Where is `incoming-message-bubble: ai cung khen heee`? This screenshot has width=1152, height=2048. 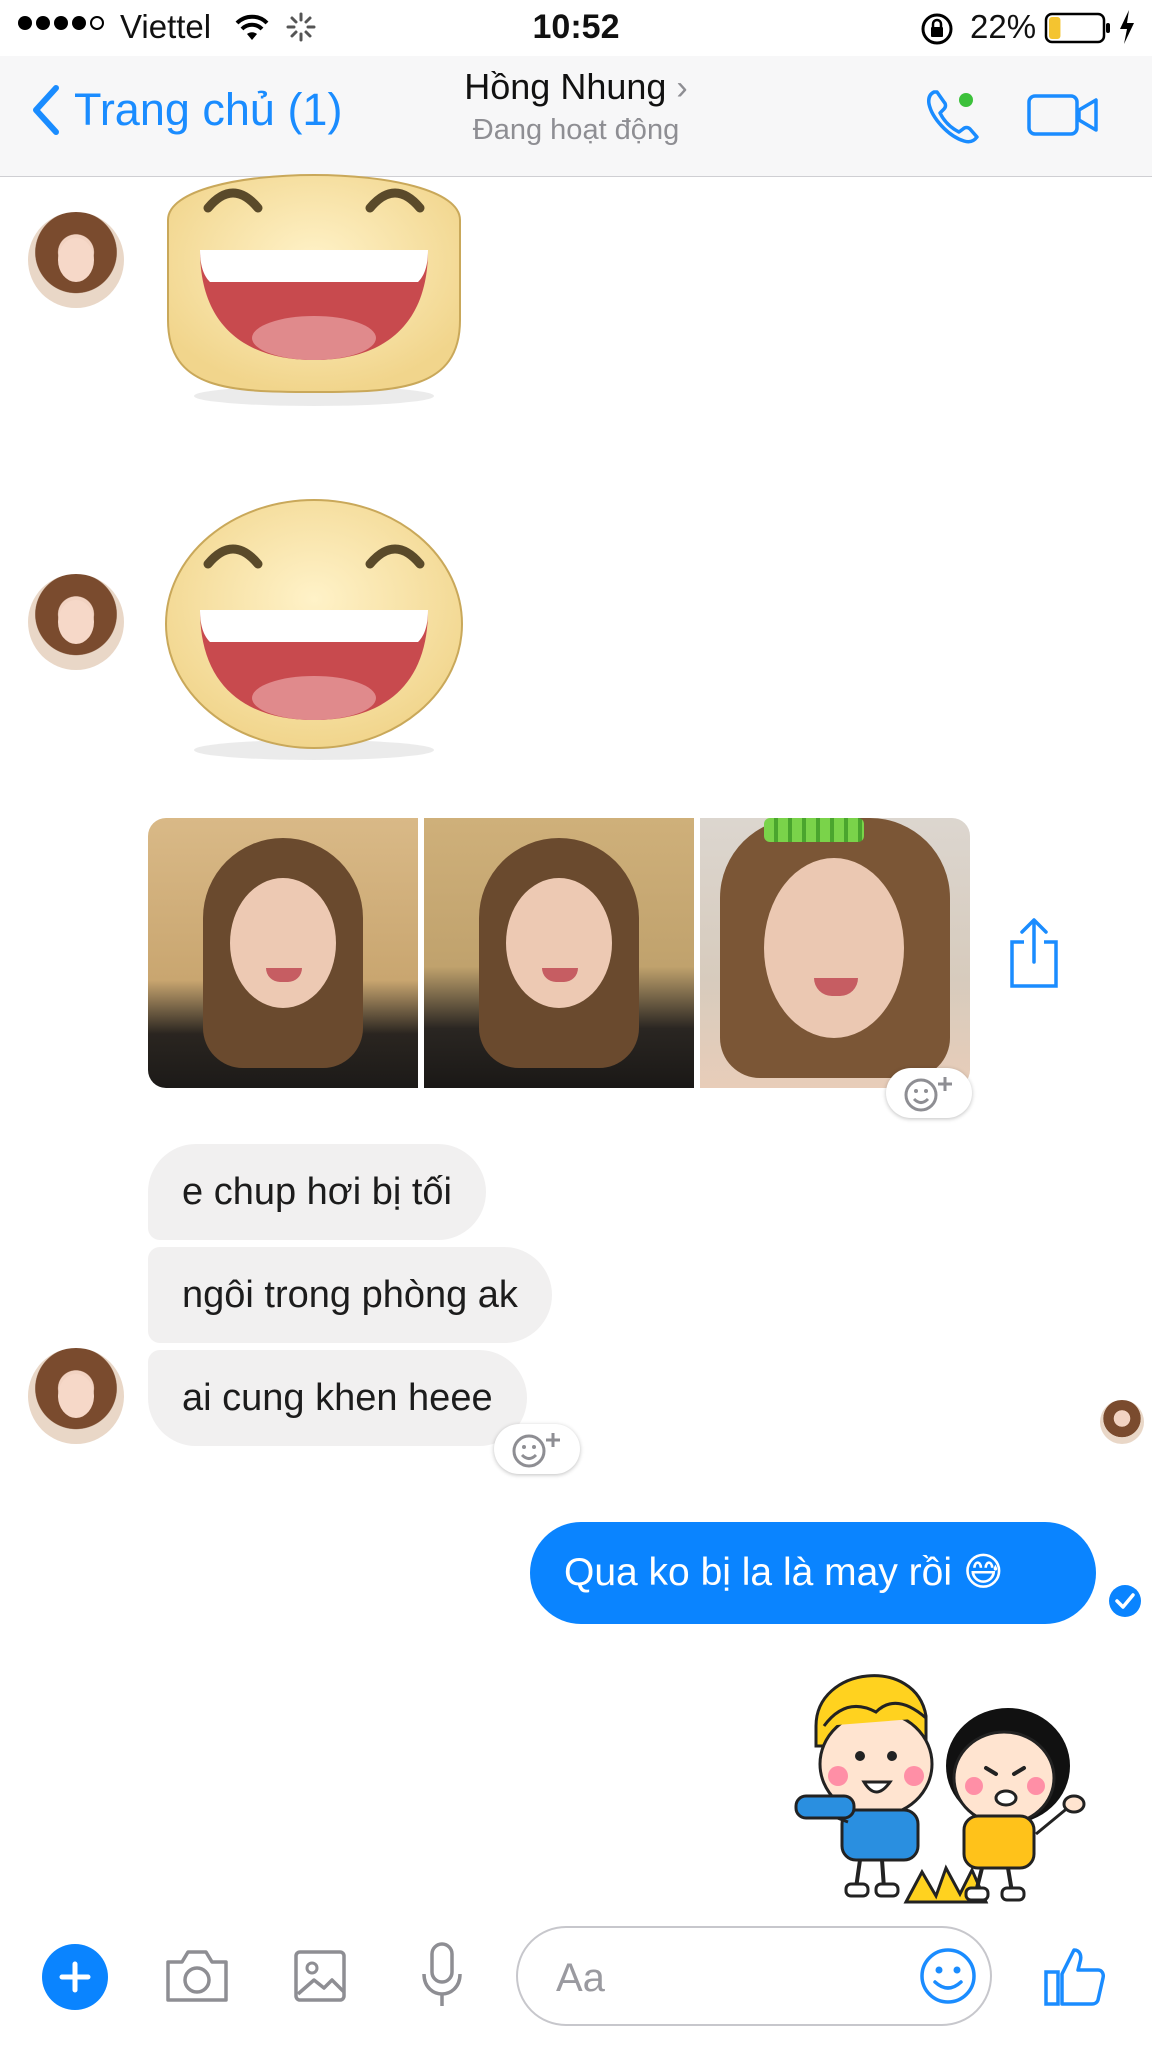
incoming-message-bubble: ai cung khen heee is located at coordinates (337, 1398).